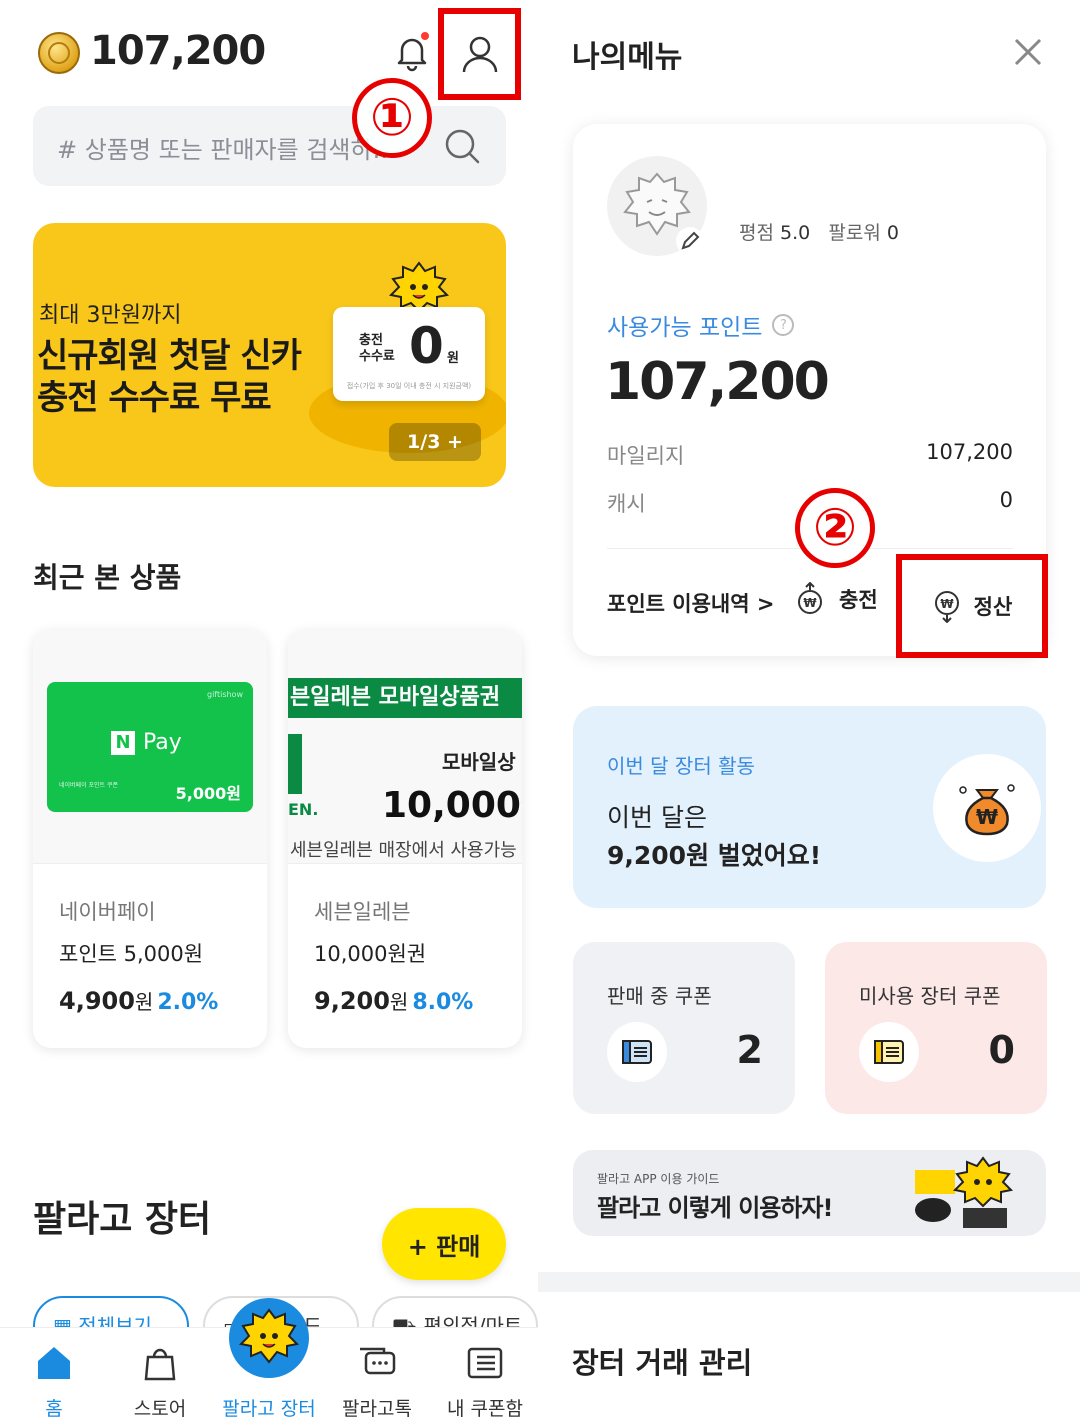  I want to click on sell-button: + 판매, so click(444, 1244).